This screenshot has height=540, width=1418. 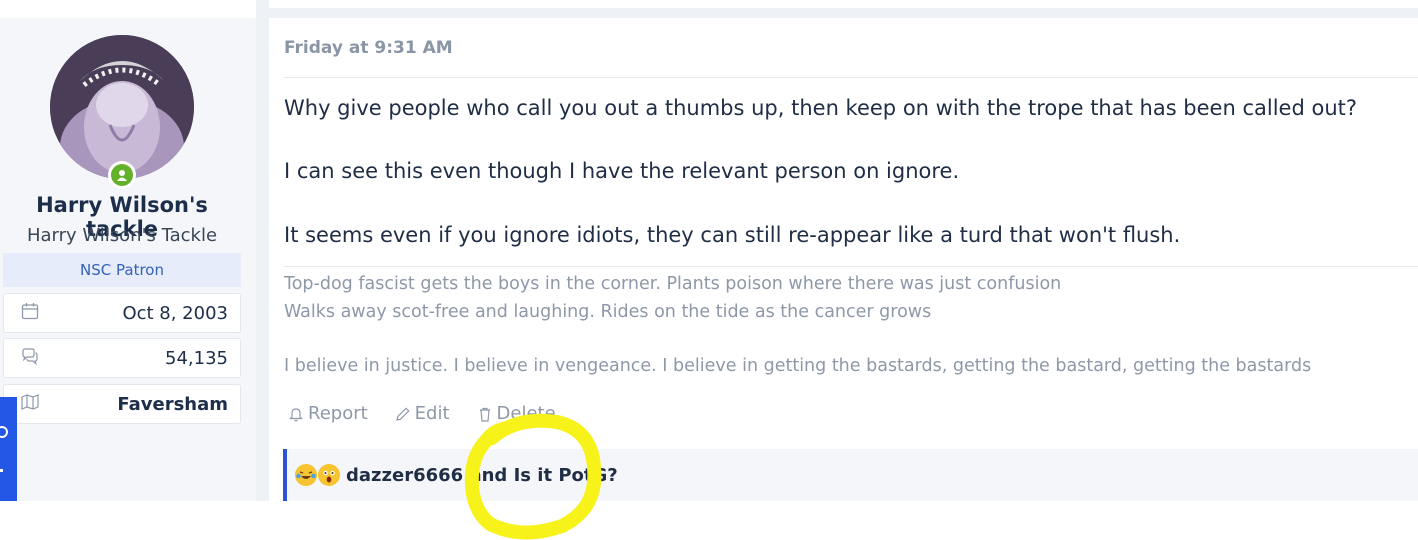 I want to click on delete-button: Delete, so click(x=516, y=413).